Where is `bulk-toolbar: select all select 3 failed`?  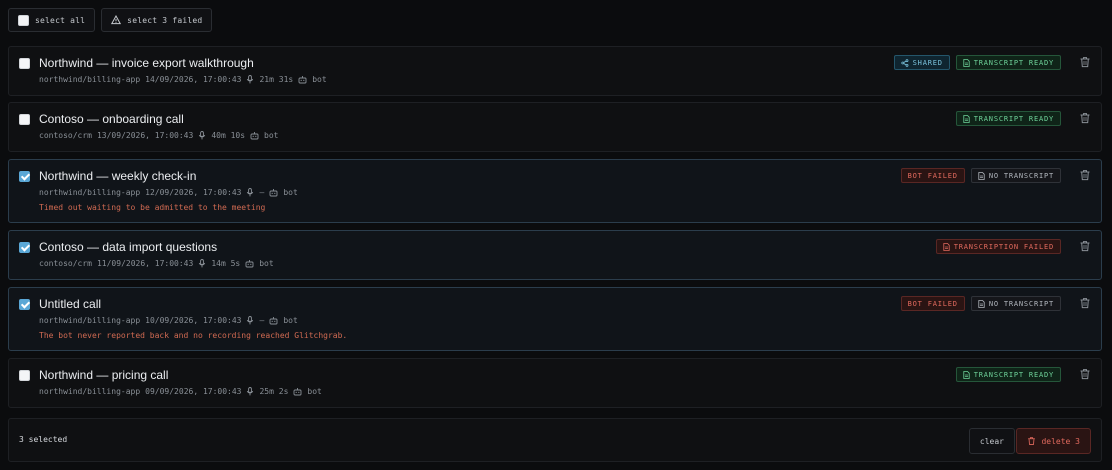
bulk-toolbar: select all select 3 failed is located at coordinates (110, 20).